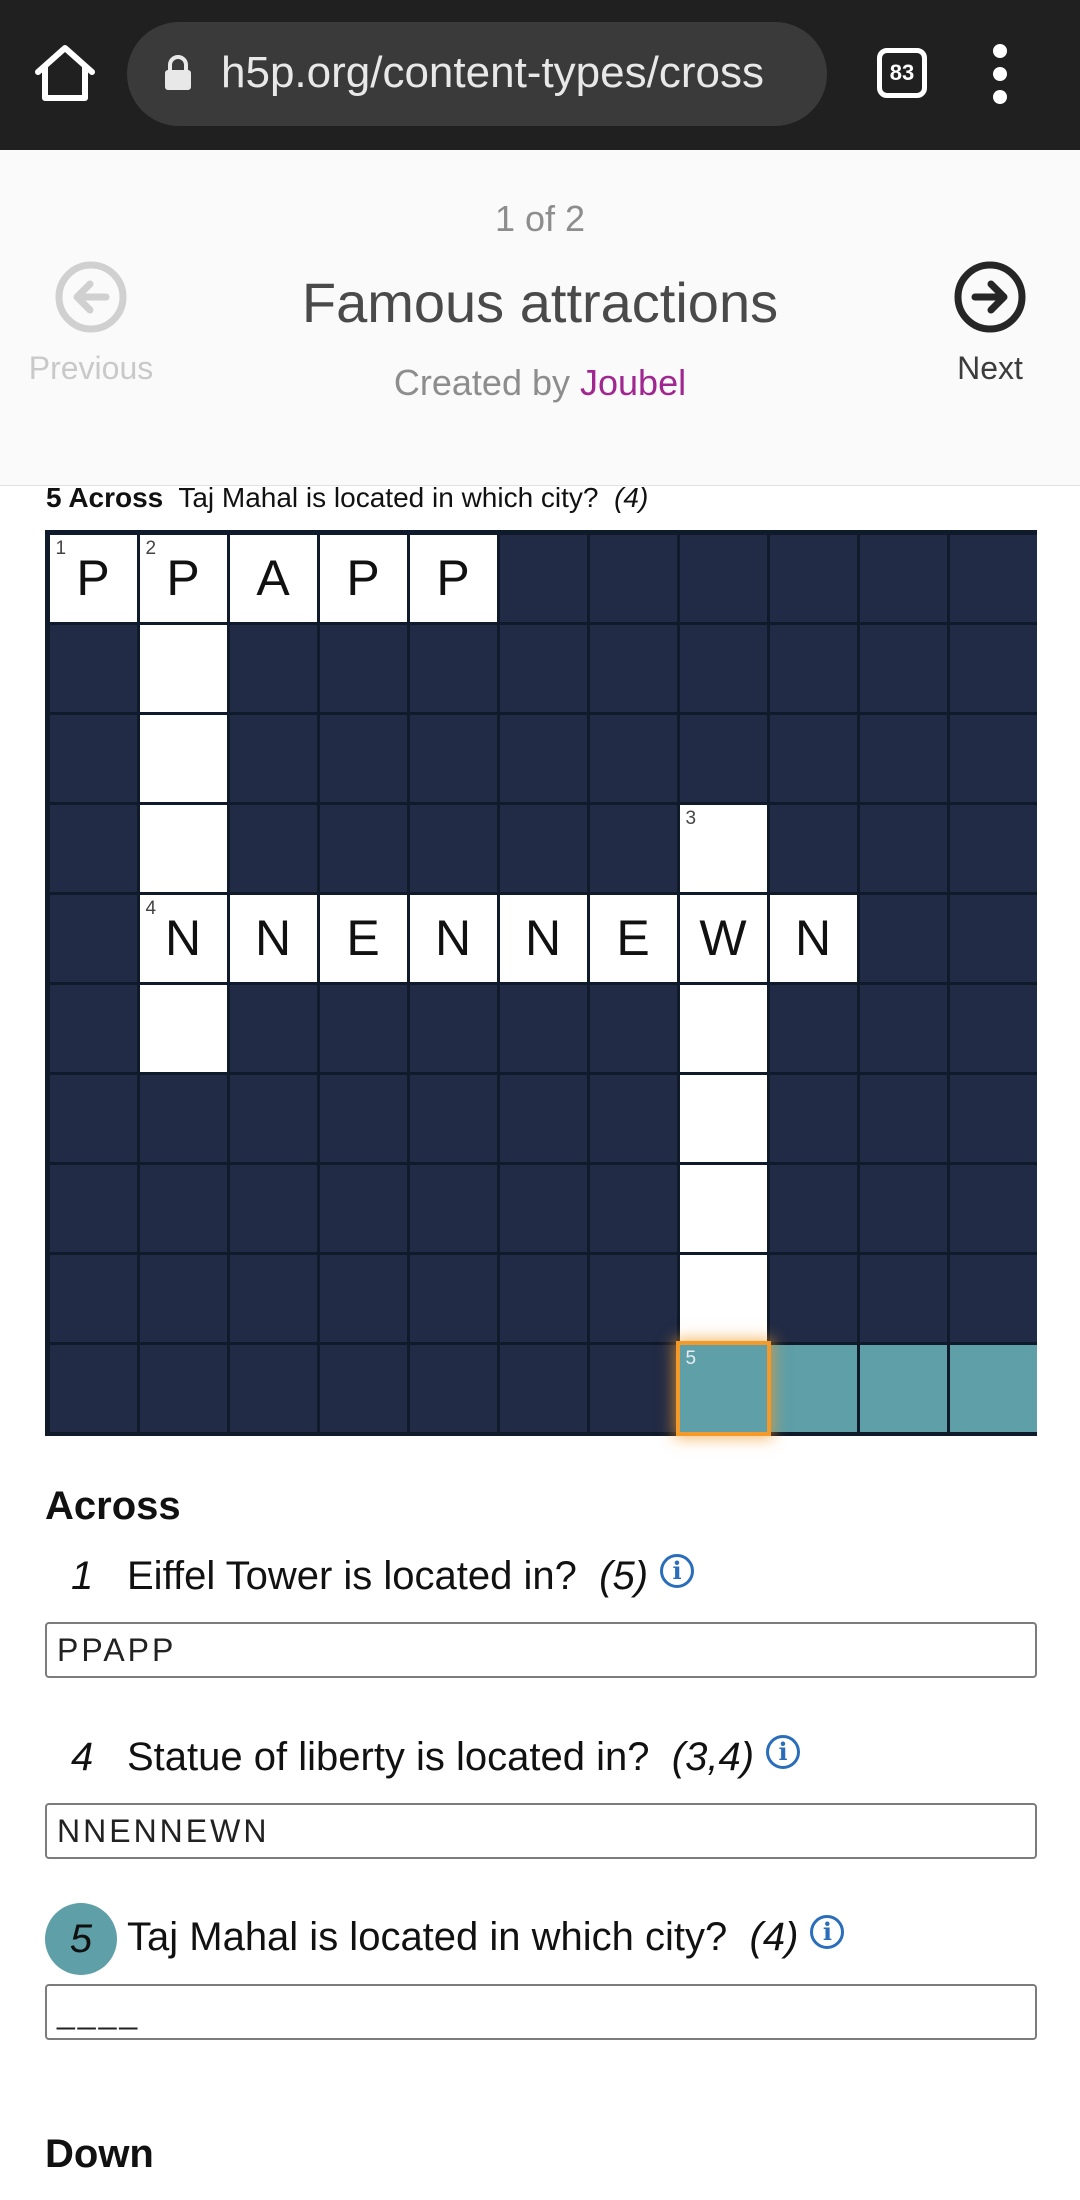 The height and width of the screenshot is (2200, 1080). I want to click on arrow-left-circle-icon, so click(91, 297).